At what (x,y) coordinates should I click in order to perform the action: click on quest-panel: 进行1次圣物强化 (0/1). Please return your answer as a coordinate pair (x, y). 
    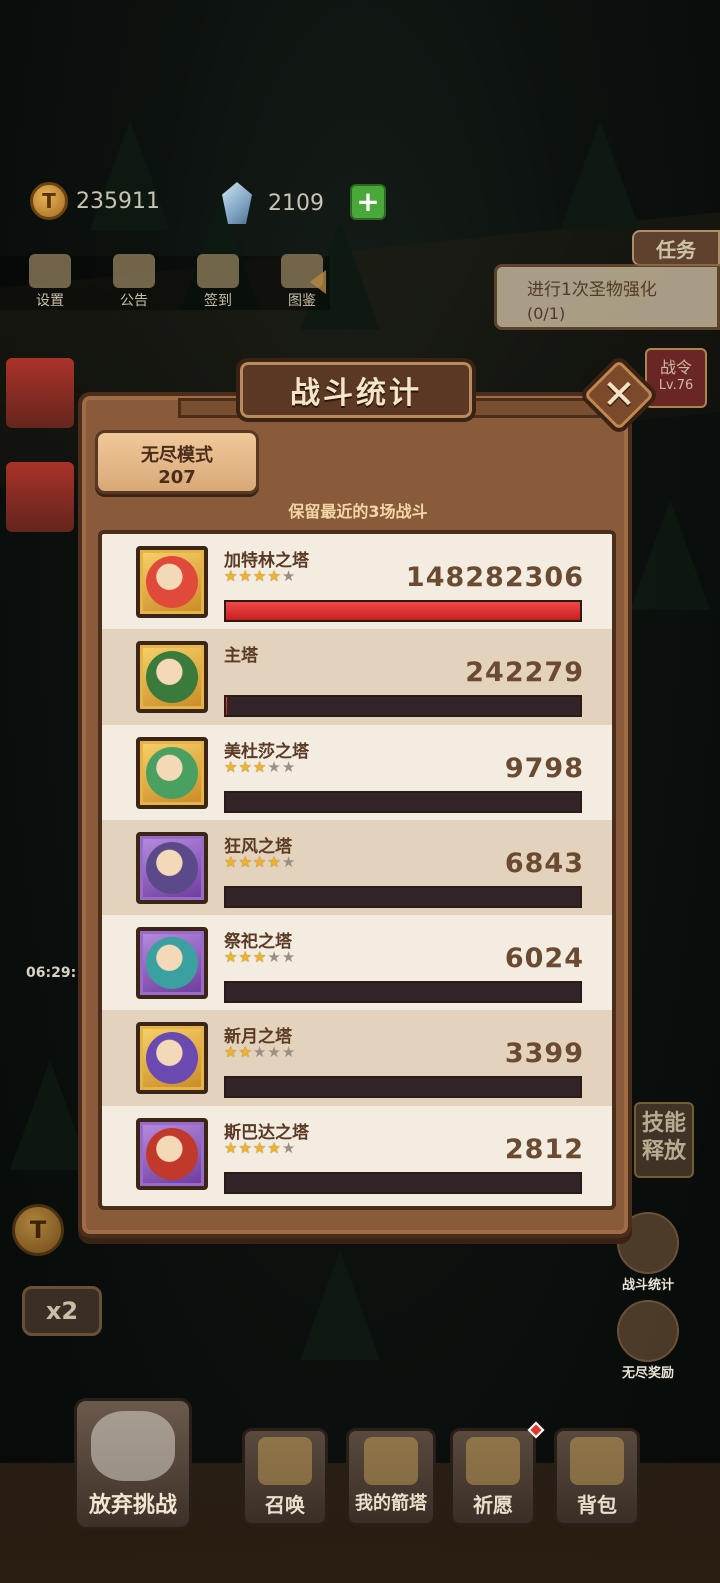
    Looking at the image, I should click on (607, 297).